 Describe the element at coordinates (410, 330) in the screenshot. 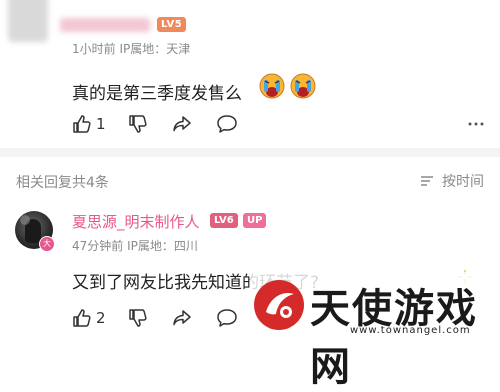

I see `watermark-url: www.townangel.com` at that location.